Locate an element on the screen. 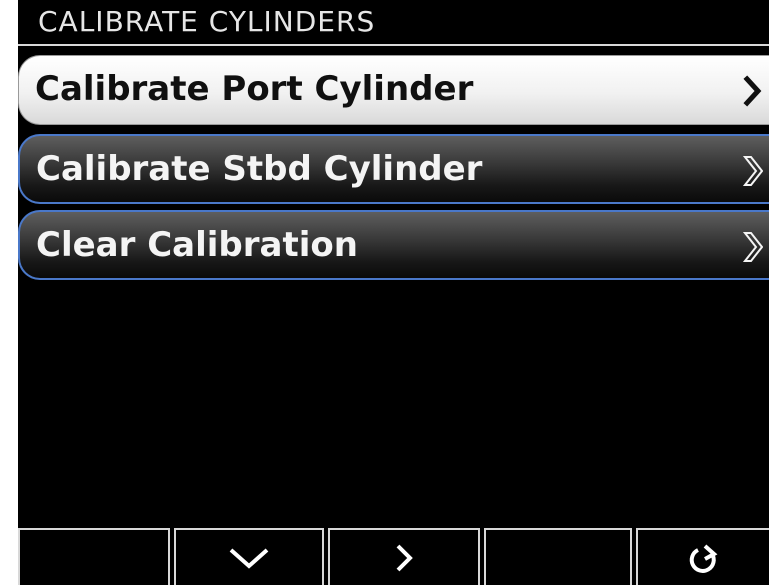  softkey-back is located at coordinates (702, 556).